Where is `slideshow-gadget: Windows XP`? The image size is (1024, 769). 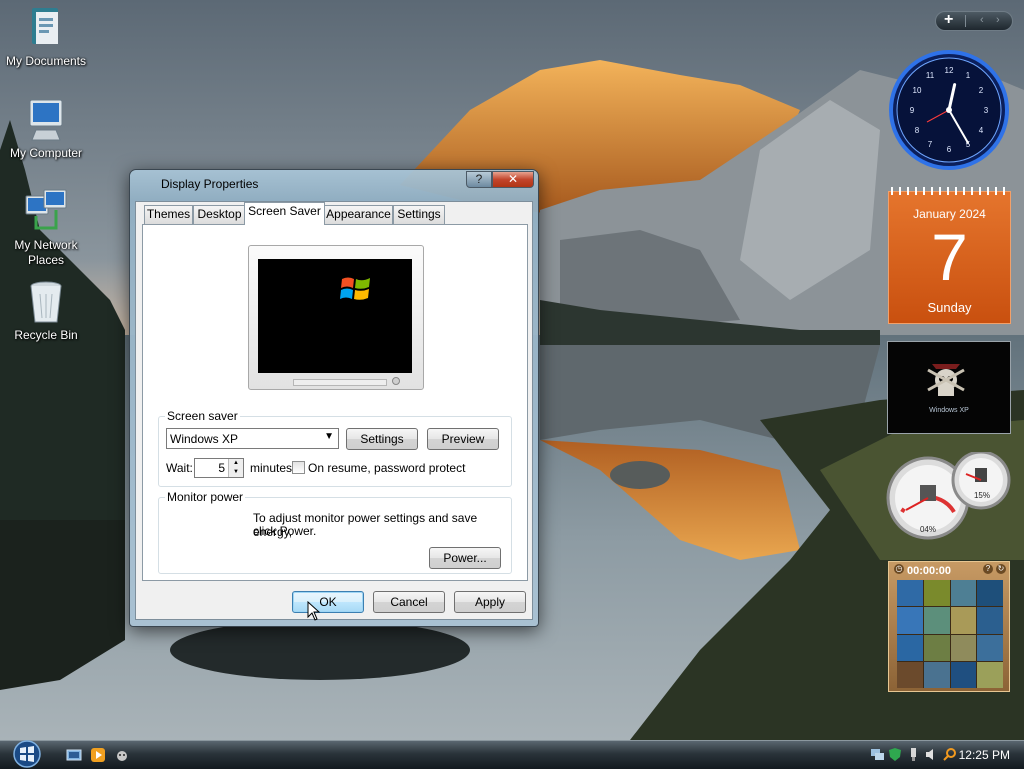 slideshow-gadget: Windows XP is located at coordinates (949, 387).